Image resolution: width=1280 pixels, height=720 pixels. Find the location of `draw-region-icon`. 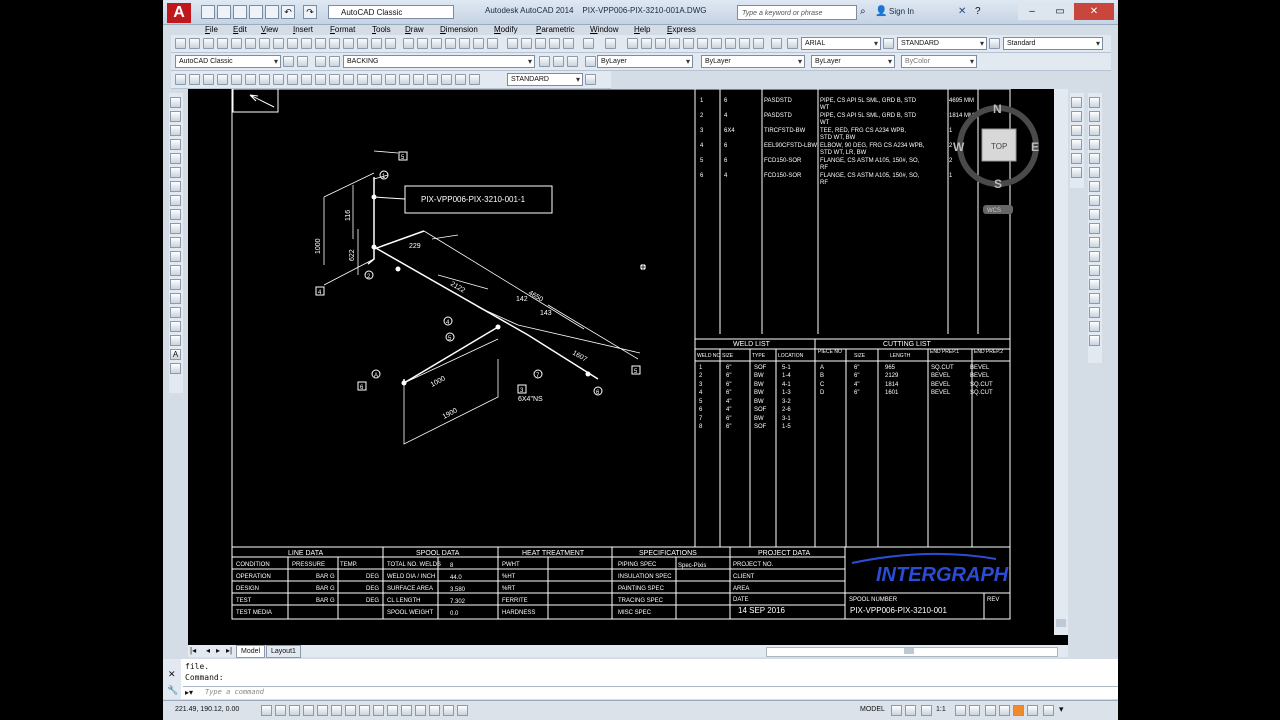

draw-region-icon is located at coordinates (175, 326).